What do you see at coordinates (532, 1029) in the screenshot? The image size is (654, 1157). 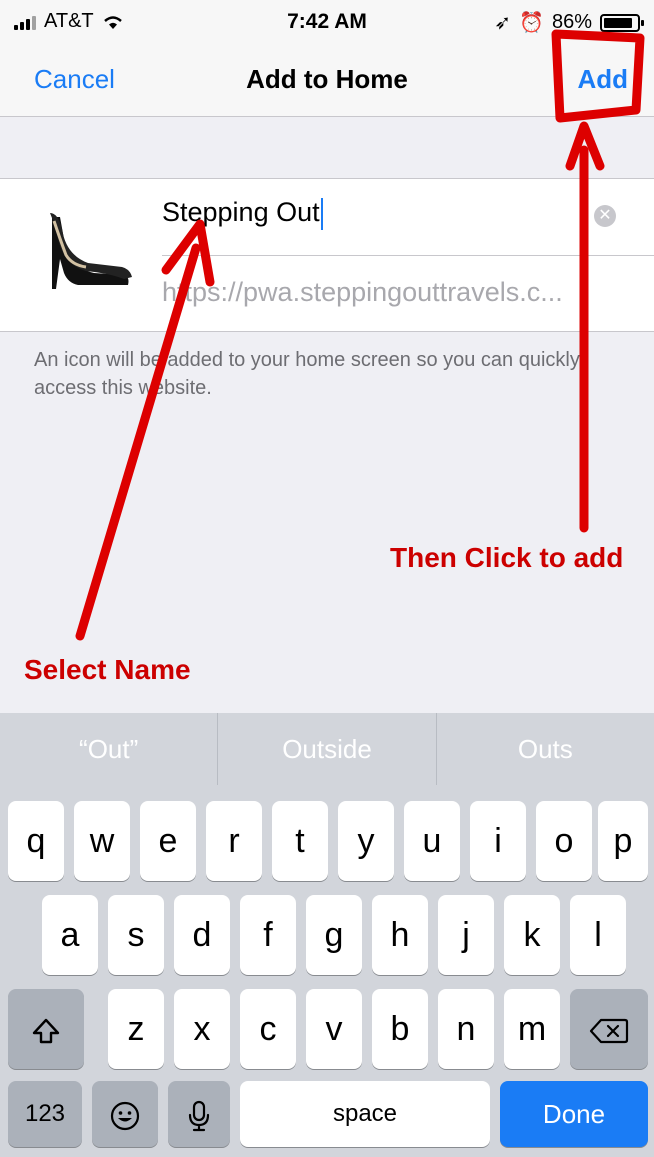 I see `key-m: m` at bounding box center [532, 1029].